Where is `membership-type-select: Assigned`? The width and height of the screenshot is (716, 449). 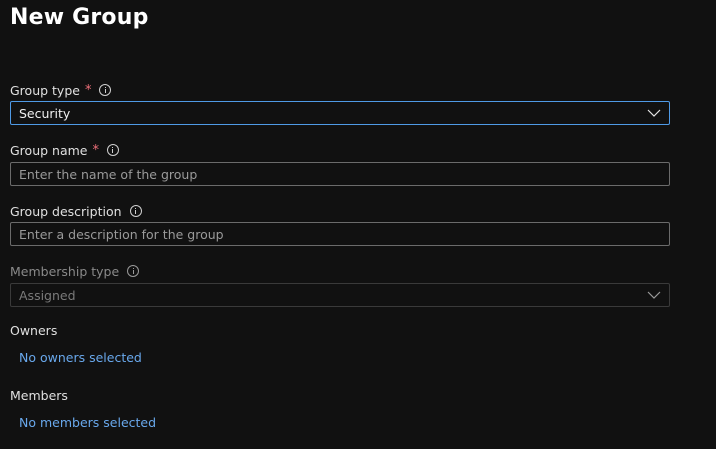 membership-type-select: Assigned is located at coordinates (340, 295).